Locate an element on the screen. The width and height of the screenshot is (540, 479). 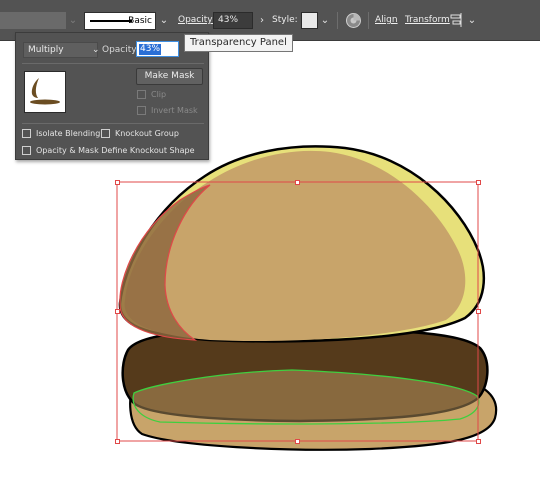
clip-checkbox-row: Clip is located at coordinates (167, 95).